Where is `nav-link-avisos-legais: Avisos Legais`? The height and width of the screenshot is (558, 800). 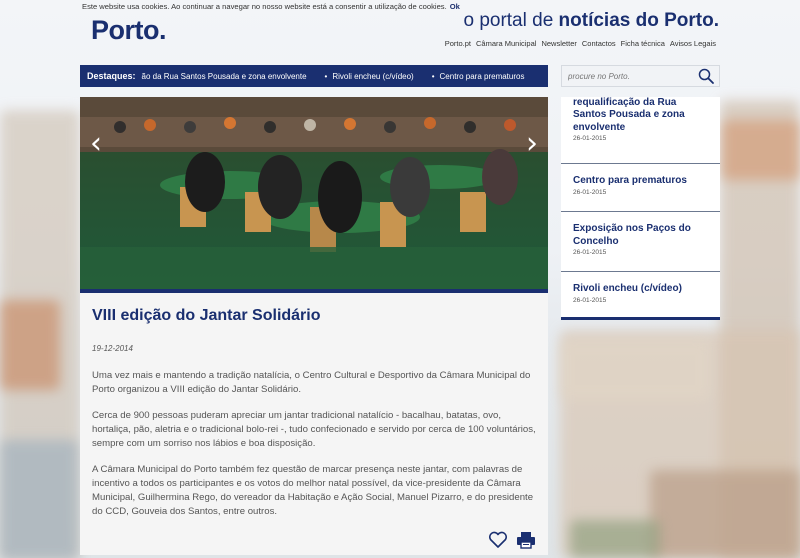
nav-link-avisos-legais: Avisos Legais is located at coordinates (693, 43).